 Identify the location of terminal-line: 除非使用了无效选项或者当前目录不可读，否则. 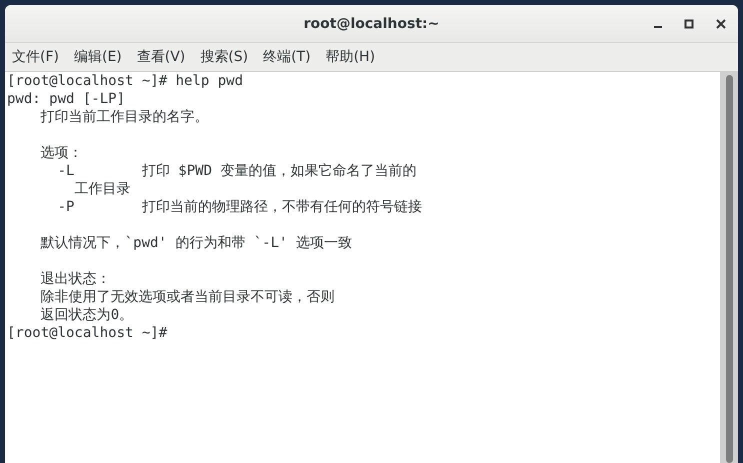
(187, 297).